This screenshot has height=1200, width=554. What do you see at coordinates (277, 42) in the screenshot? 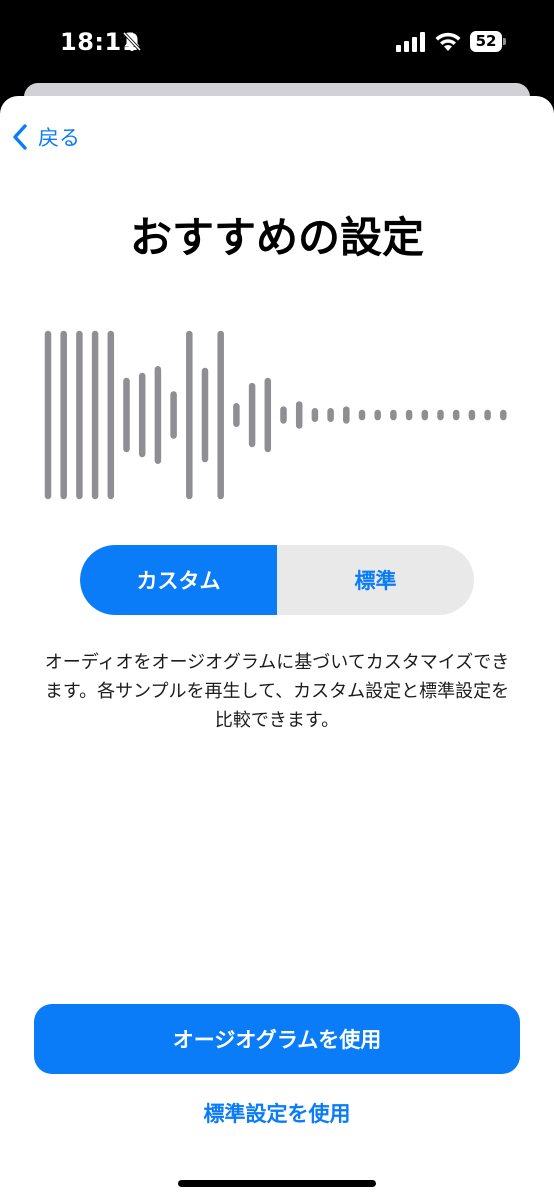
I see `status-bar: 18:11 52` at bounding box center [277, 42].